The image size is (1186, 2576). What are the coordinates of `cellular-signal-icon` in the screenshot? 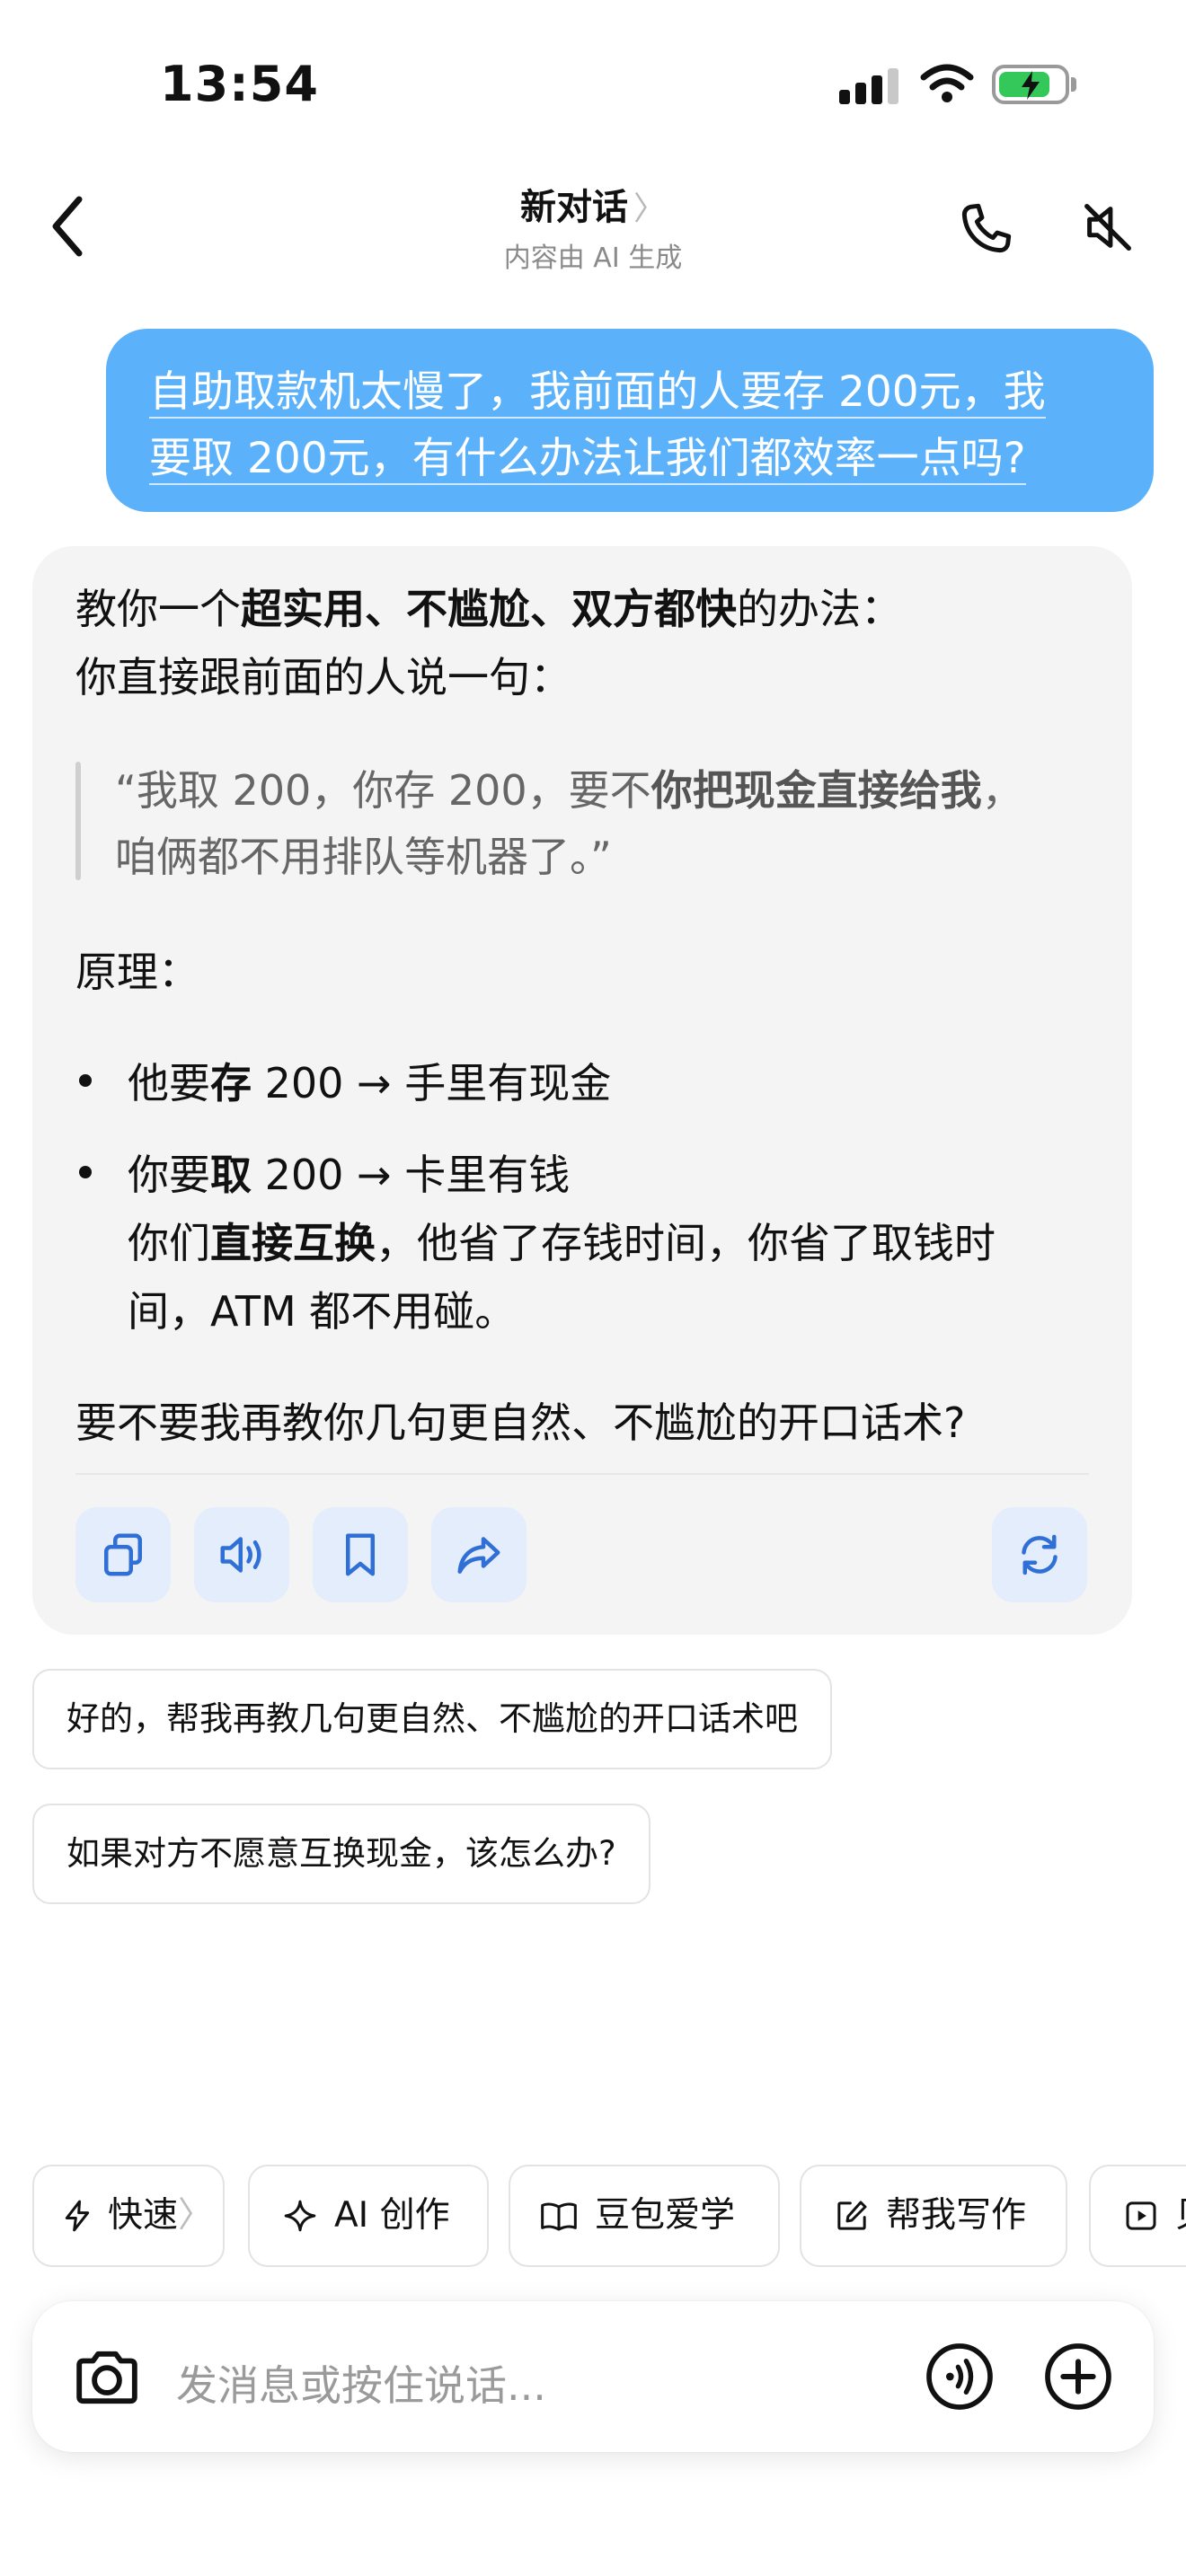 It's located at (870, 86).